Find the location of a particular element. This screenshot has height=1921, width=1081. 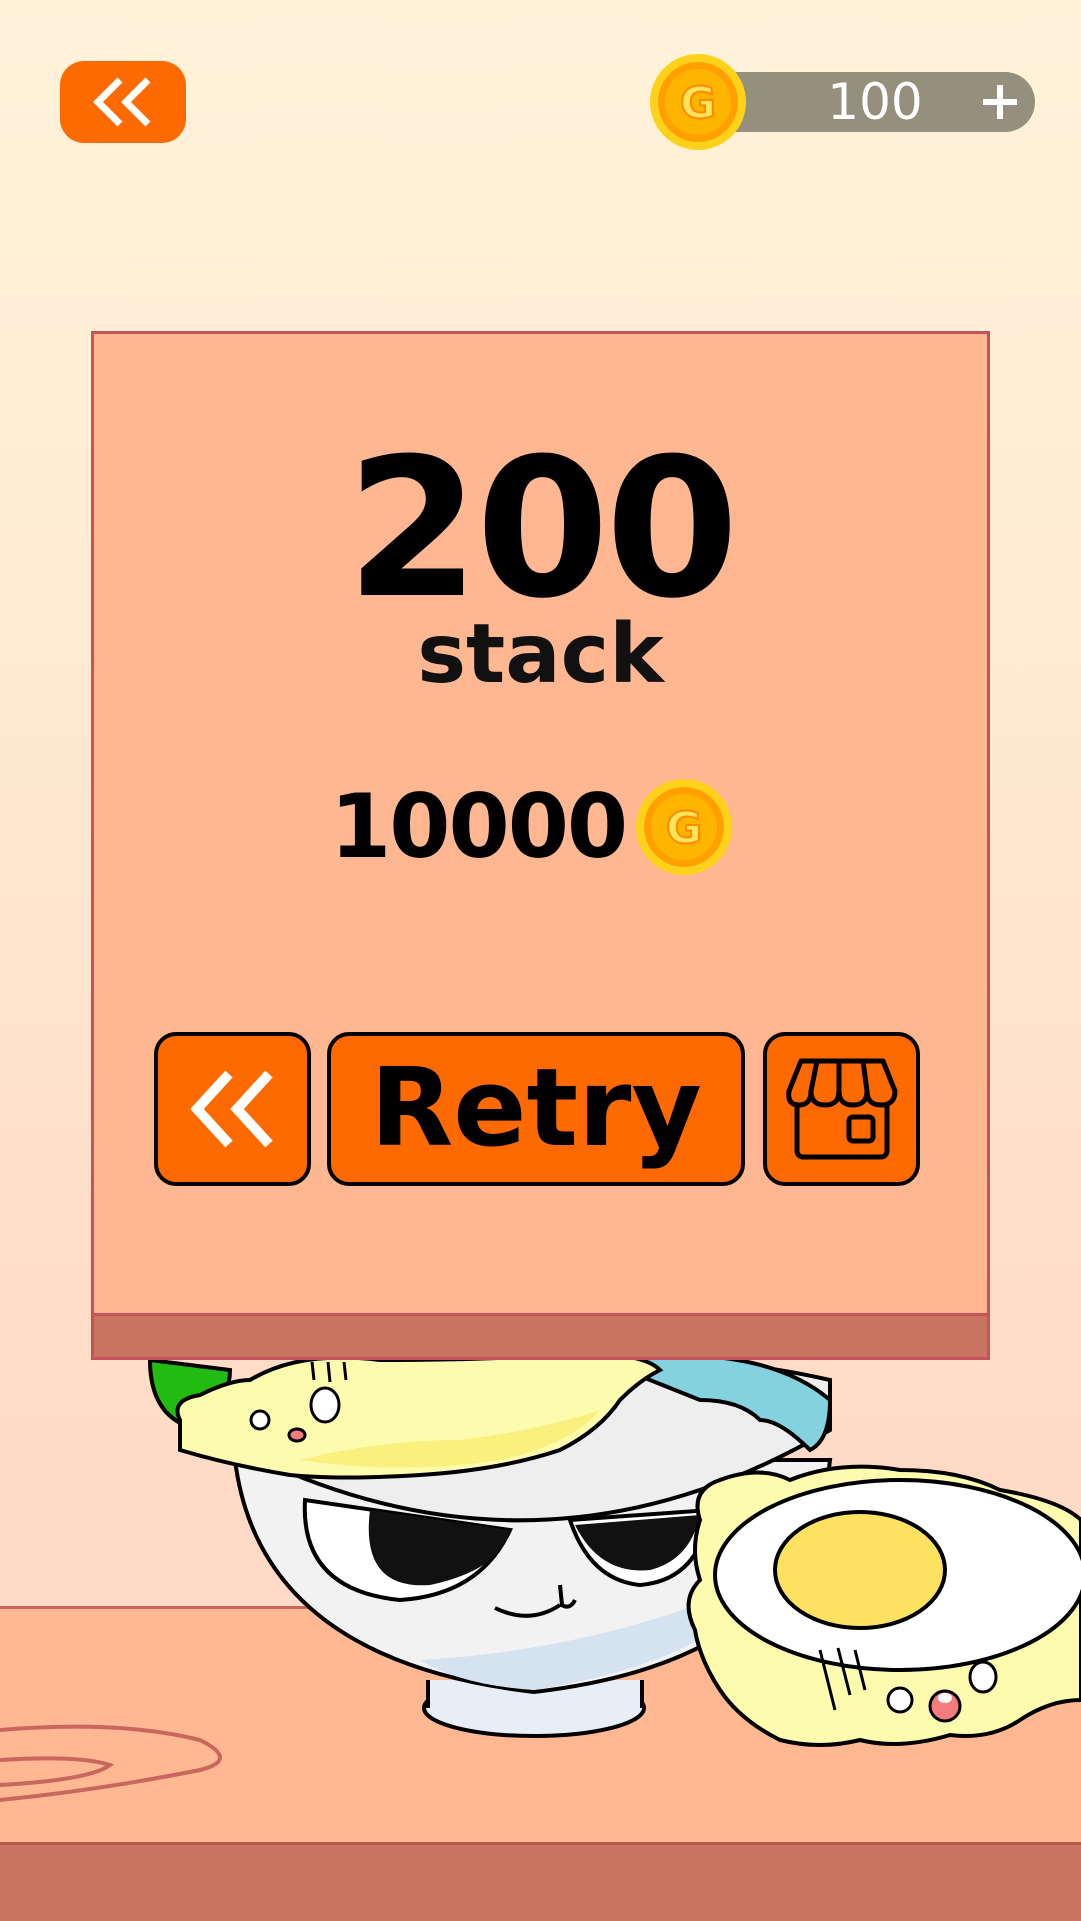

back-button is located at coordinates (123, 102).